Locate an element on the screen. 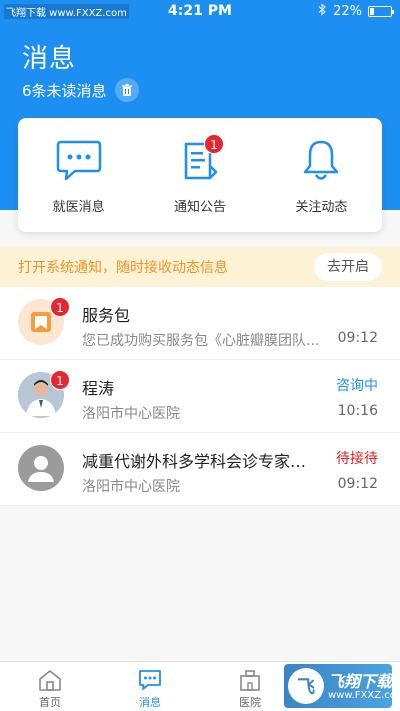 The image size is (400, 711). list-item: 1 程涛 洛阳市中心医院 咨询中 10:16 is located at coordinates (200, 396).